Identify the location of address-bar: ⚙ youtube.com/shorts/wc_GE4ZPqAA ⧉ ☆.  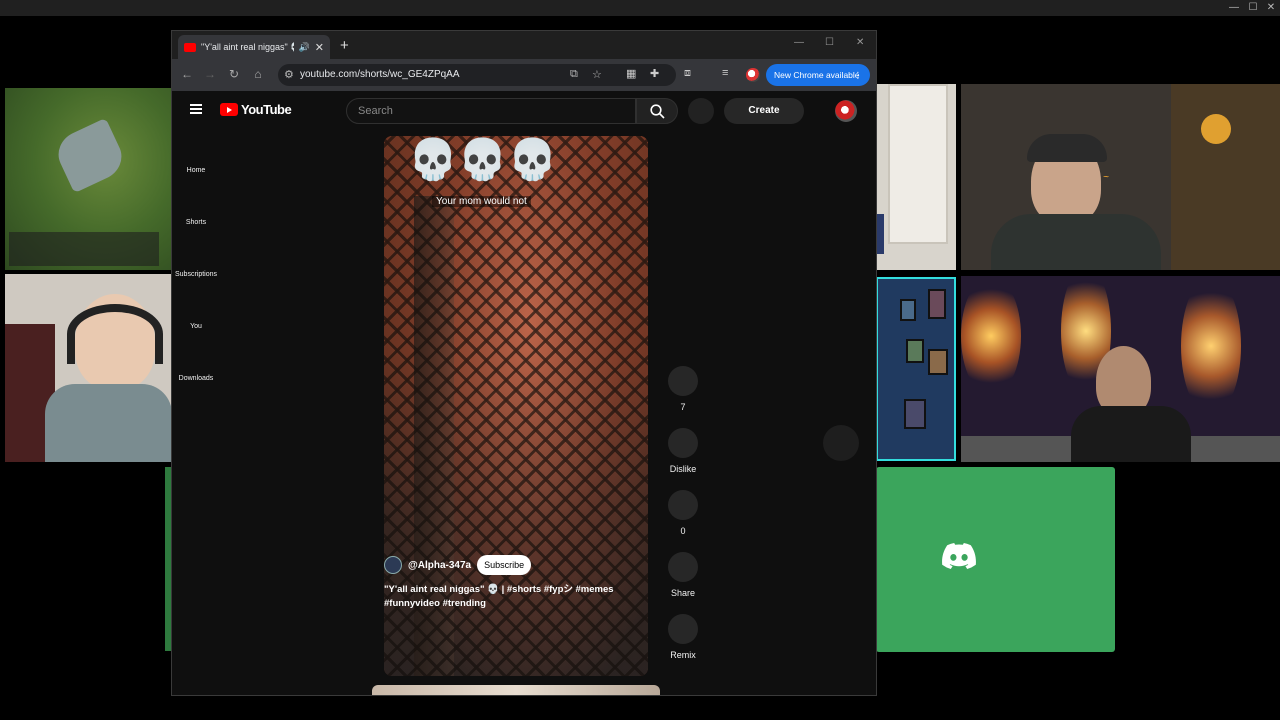
(477, 75).